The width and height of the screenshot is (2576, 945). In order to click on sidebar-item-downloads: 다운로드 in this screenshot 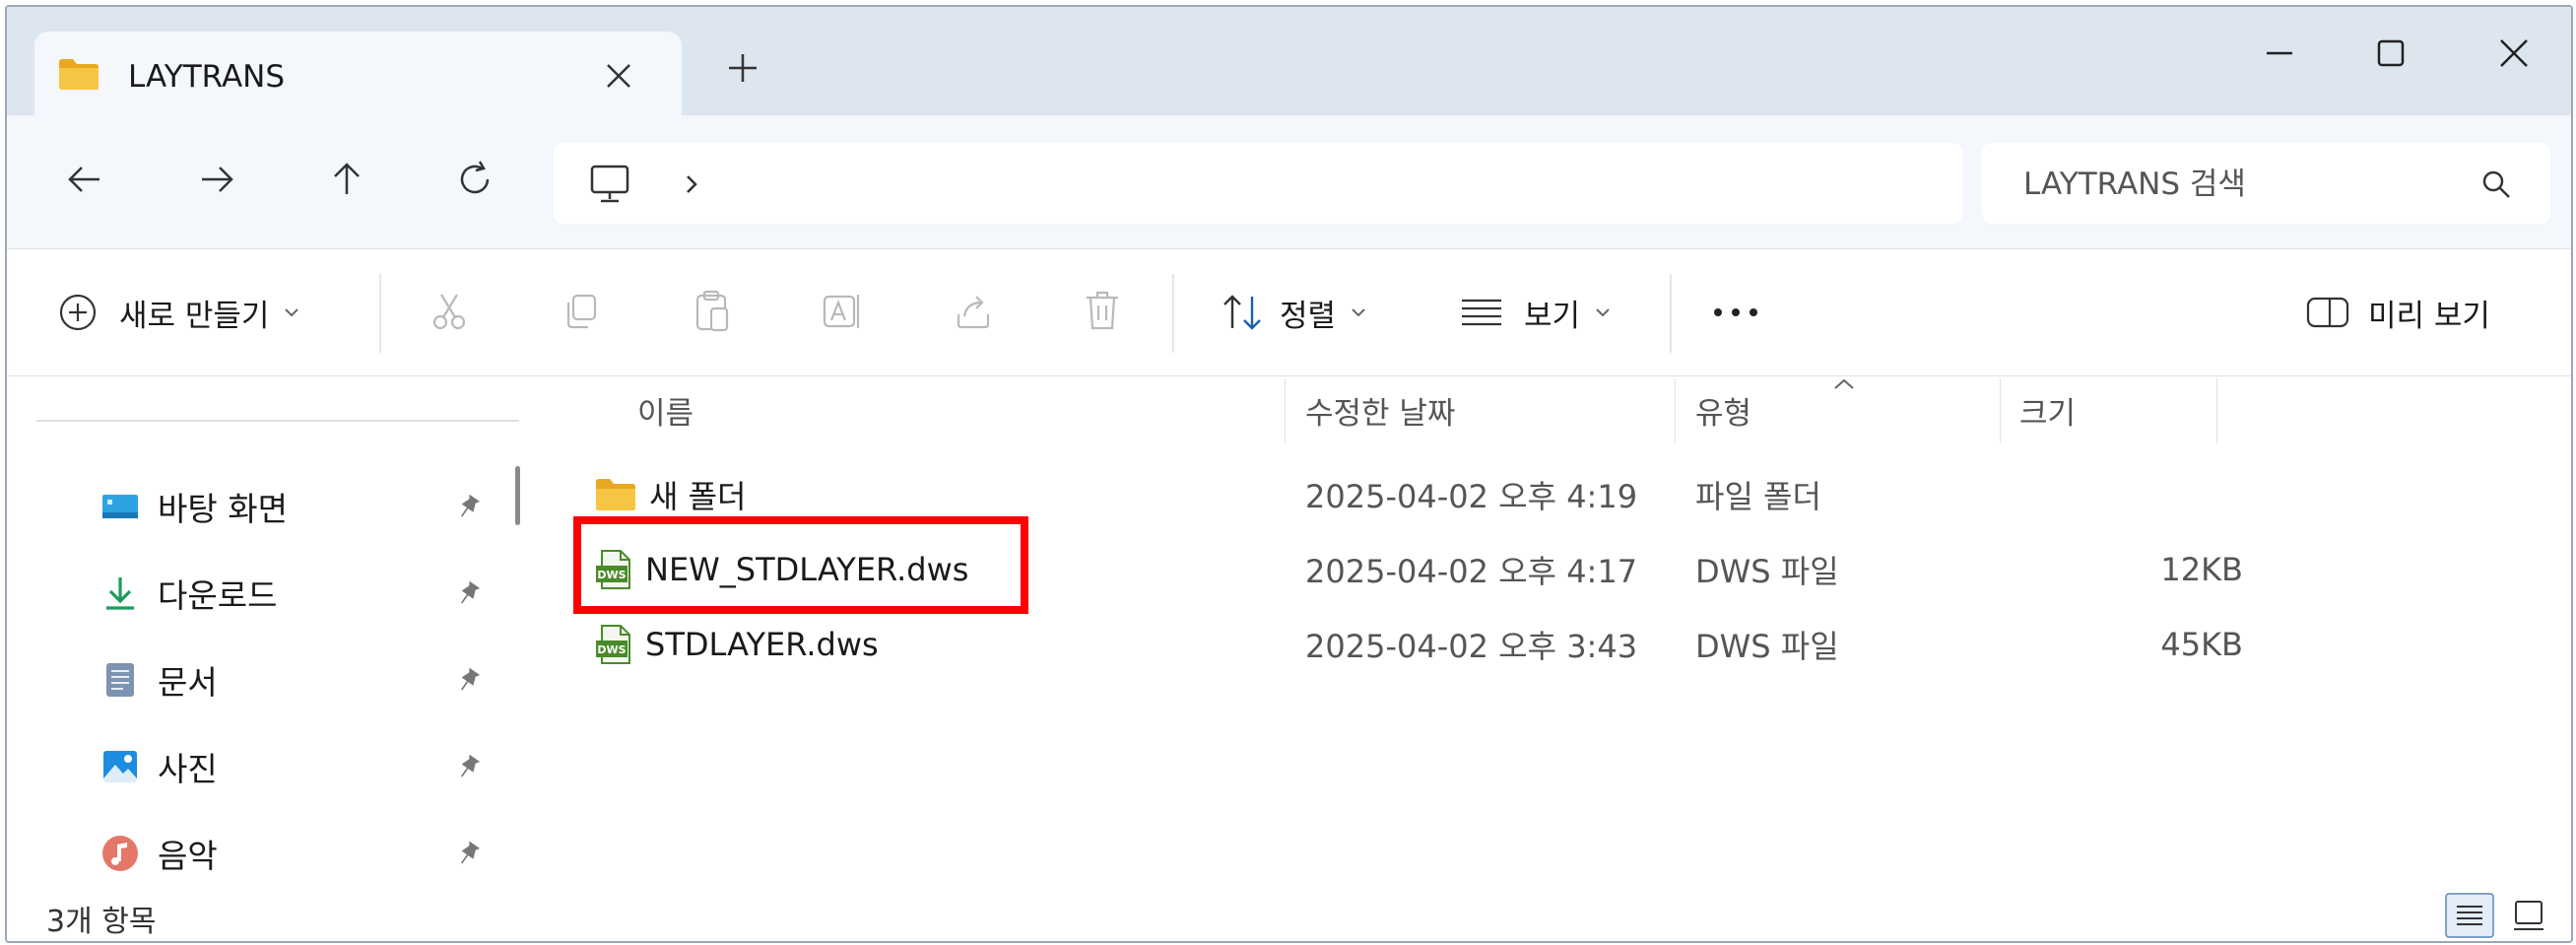, I will do `click(302, 594)`.